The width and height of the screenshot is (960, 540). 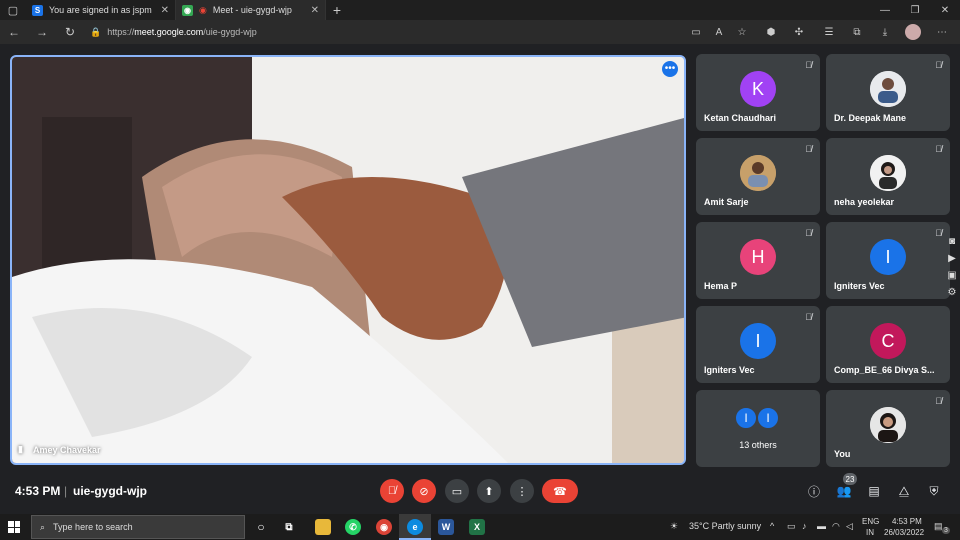 I want to click on whatsapp-icon: ✆, so click(x=353, y=527).